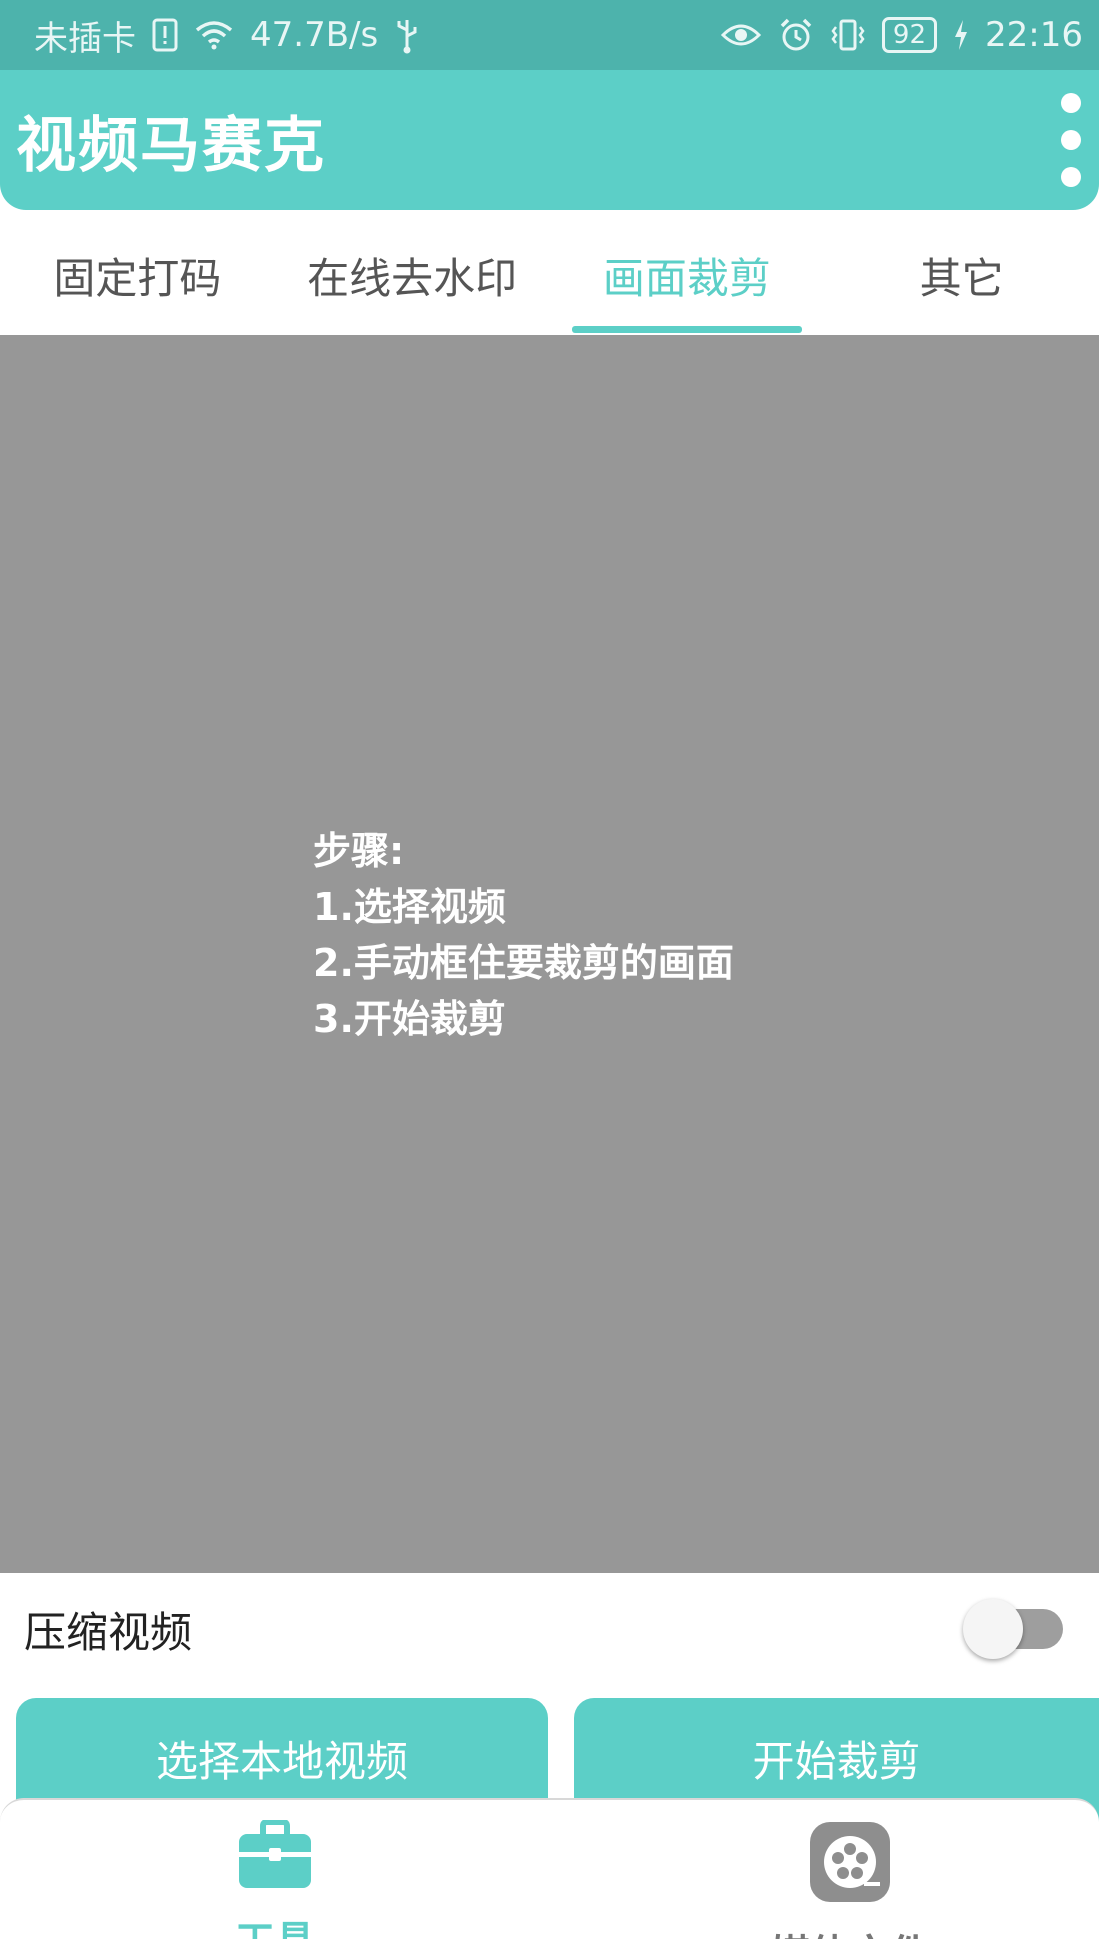  I want to click on network-speed-text: 47.7B/s, so click(314, 35).